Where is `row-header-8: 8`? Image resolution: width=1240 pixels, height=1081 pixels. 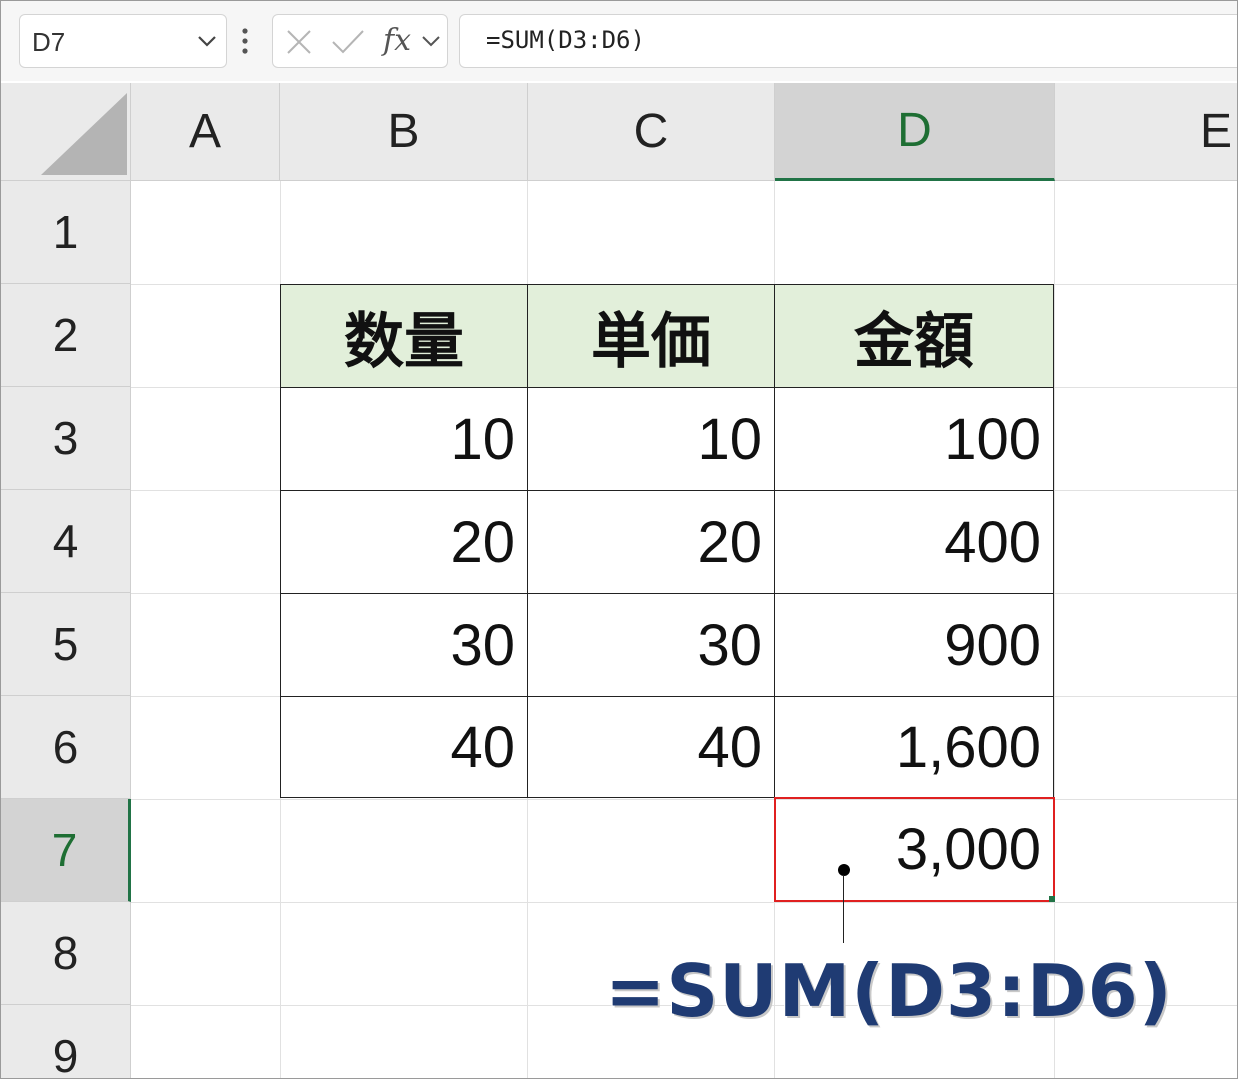 row-header-8: 8 is located at coordinates (66, 953).